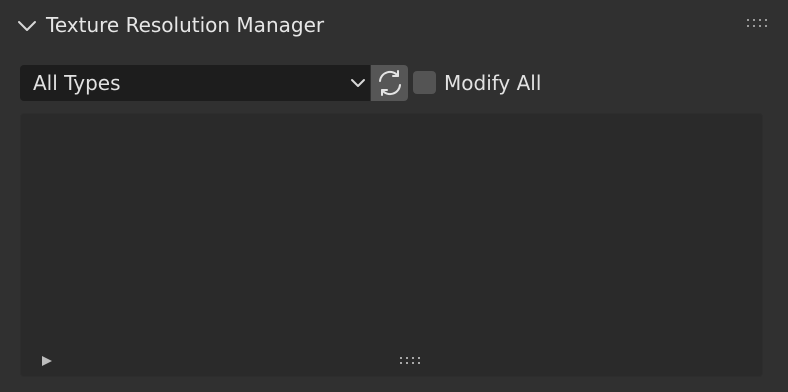 The width and height of the screenshot is (788, 392). What do you see at coordinates (492, 83) in the screenshot?
I see `modify-all-label: Modify All` at bounding box center [492, 83].